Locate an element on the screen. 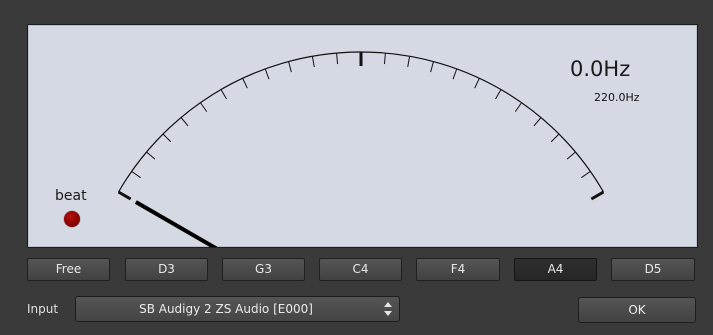 This screenshot has height=335, width=713. up-down-arrows-icon is located at coordinates (388, 309).